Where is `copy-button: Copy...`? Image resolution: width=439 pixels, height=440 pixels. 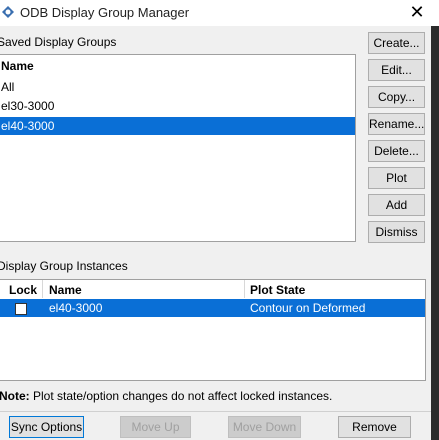 copy-button: Copy... is located at coordinates (396, 97).